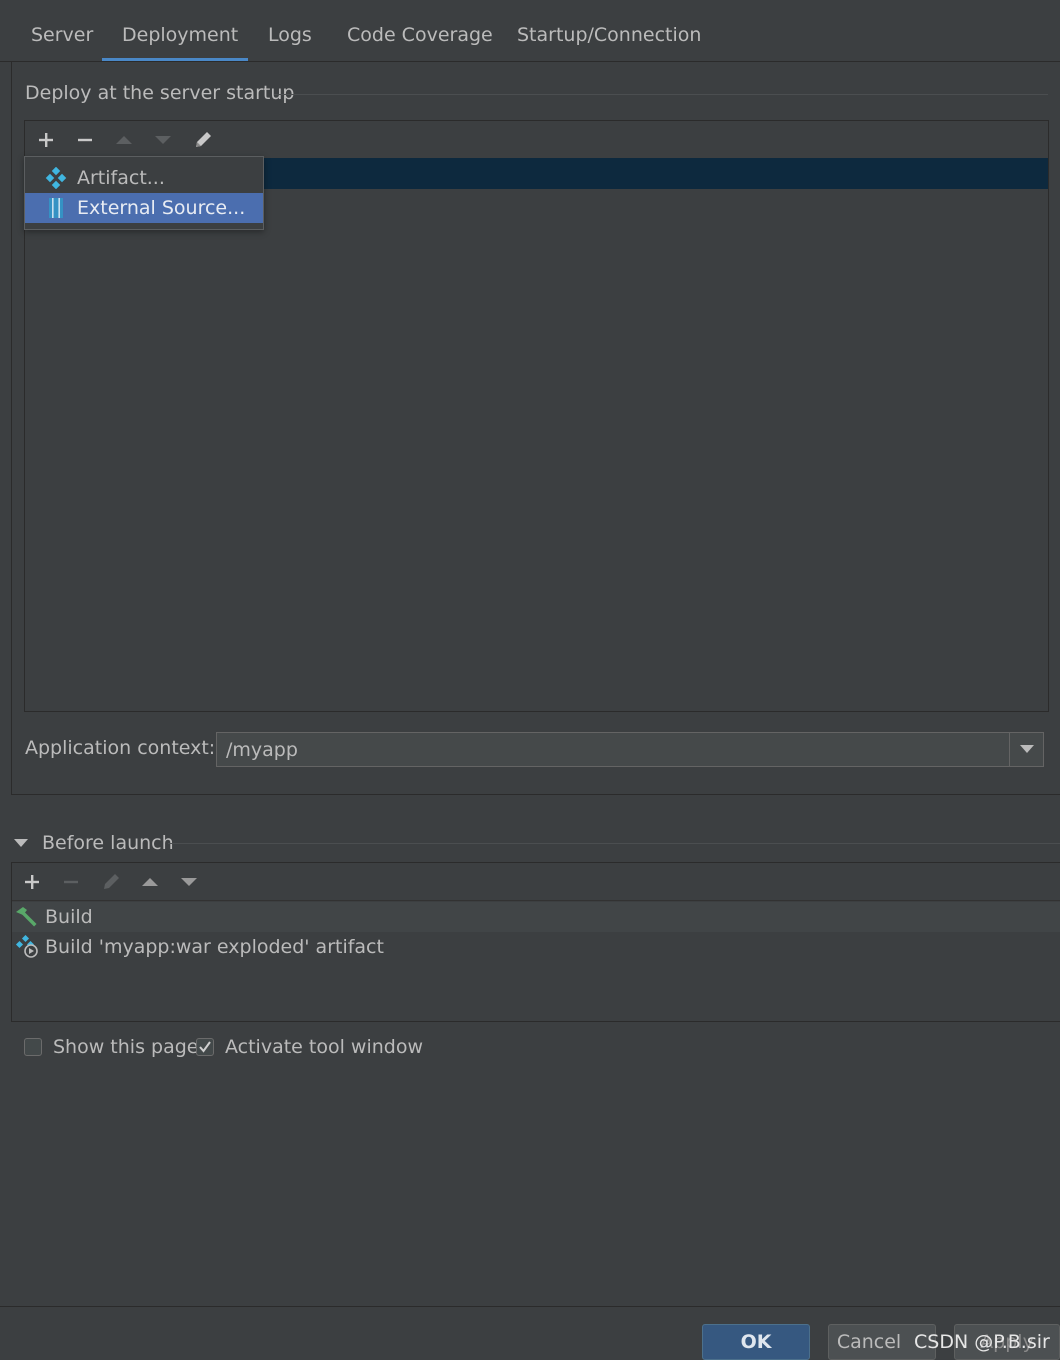 The image size is (1060, 1360). Describe the element at coordinates (62, 37) in the screenshot. I see `tab-server: Server` at that location.